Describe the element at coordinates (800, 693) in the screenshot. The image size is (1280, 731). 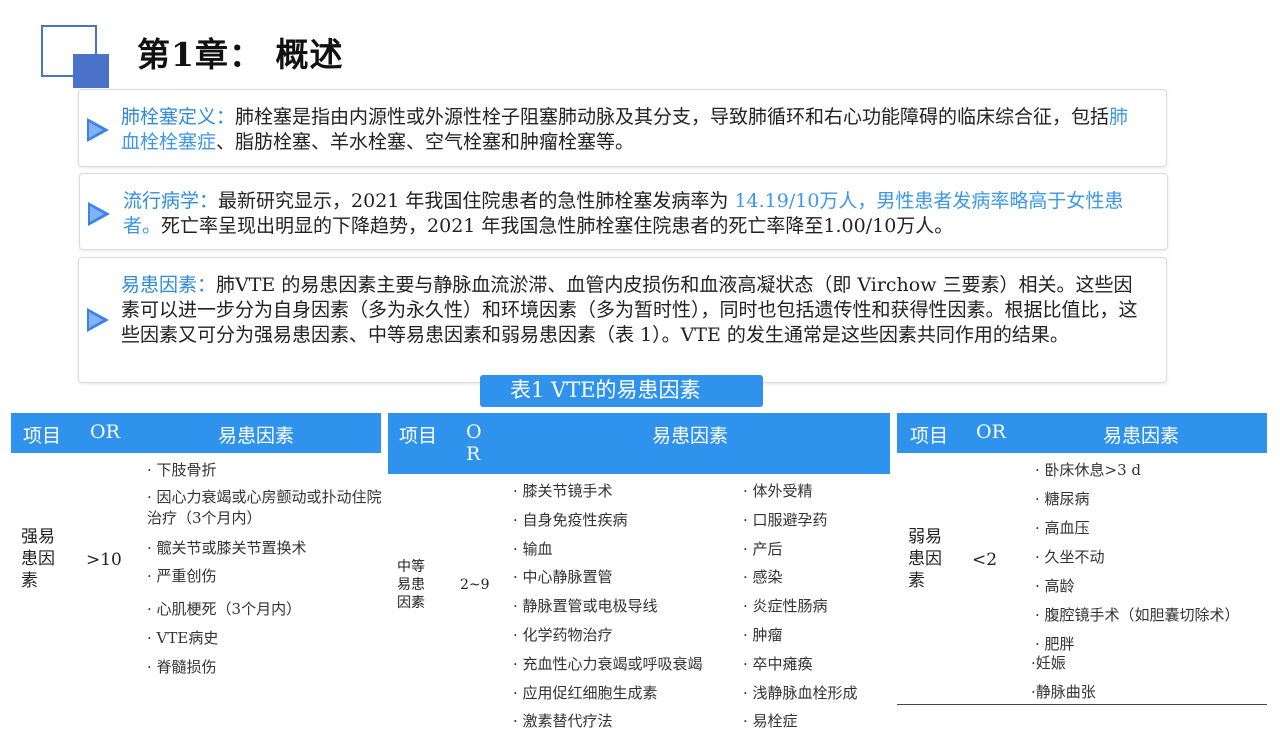
I see `factor-item: · 浅静脉血栓形成` at that location.